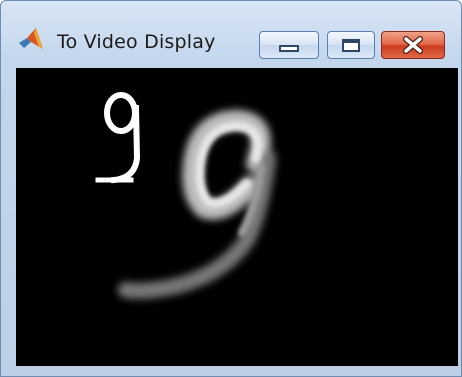 This screenshot has height=377, width=462. I want to click on window-title: To Video Display, so click(136, 42).